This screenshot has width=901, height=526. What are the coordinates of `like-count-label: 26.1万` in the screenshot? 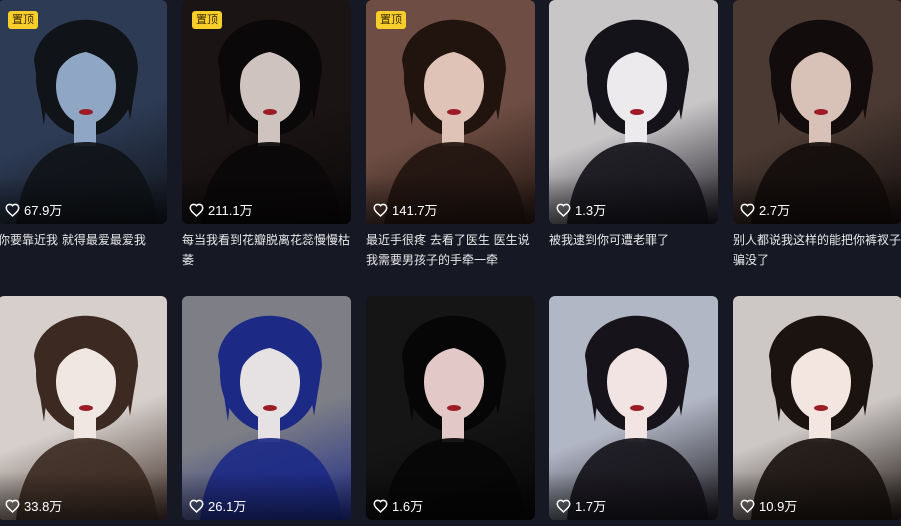 It's located at (227, 506).